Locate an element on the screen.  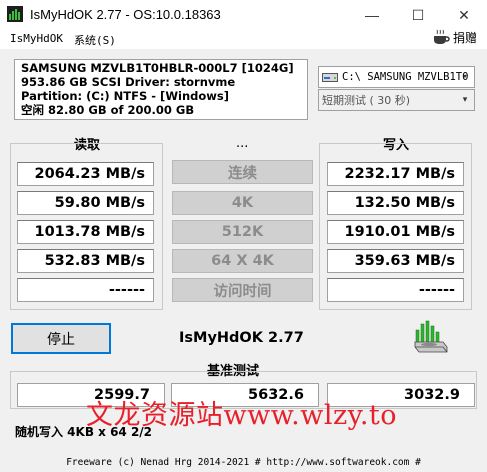
read-4k-value: 59.80 MB/s is located at coordinates (85, 203).